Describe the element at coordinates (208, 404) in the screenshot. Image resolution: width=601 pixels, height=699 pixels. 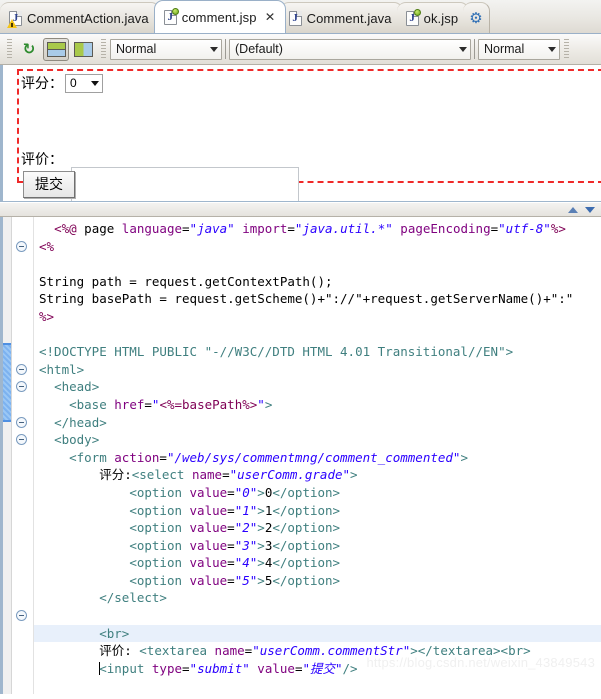
I see `code-token: <%=basePath%>` at that location.